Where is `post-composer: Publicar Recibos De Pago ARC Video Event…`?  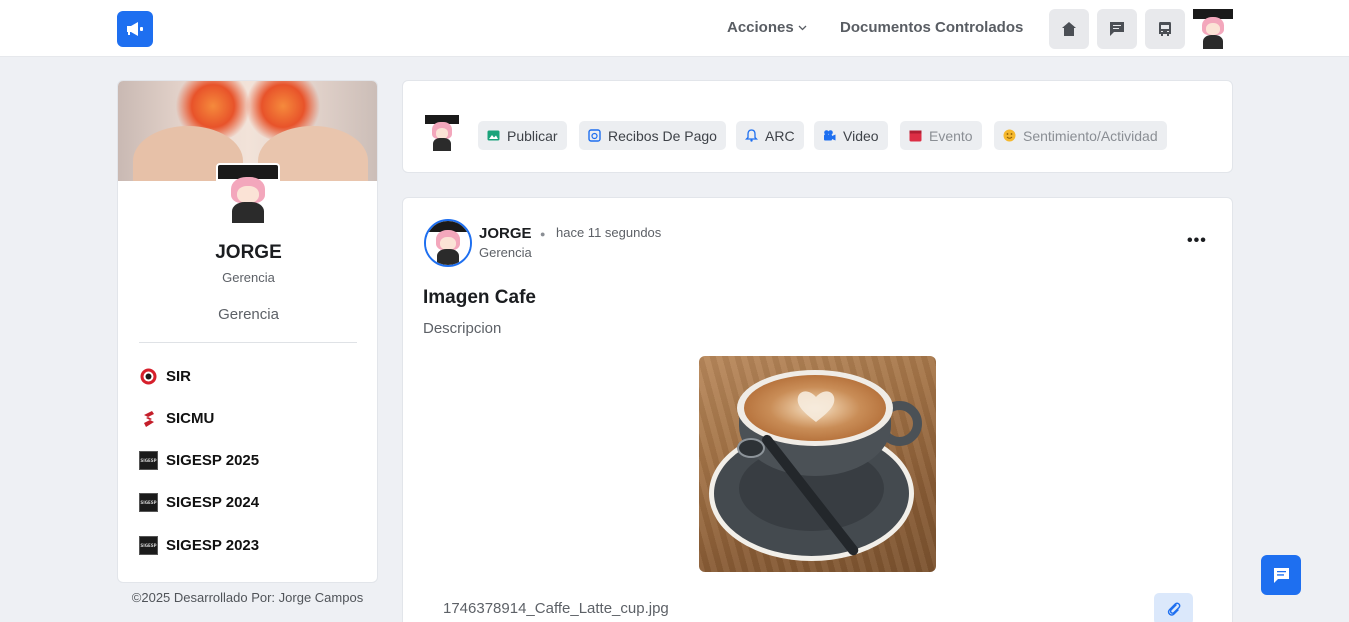
post-composer: Publicar Recibos De Pago ARC Video Event… is located at coordinates (817, 126).